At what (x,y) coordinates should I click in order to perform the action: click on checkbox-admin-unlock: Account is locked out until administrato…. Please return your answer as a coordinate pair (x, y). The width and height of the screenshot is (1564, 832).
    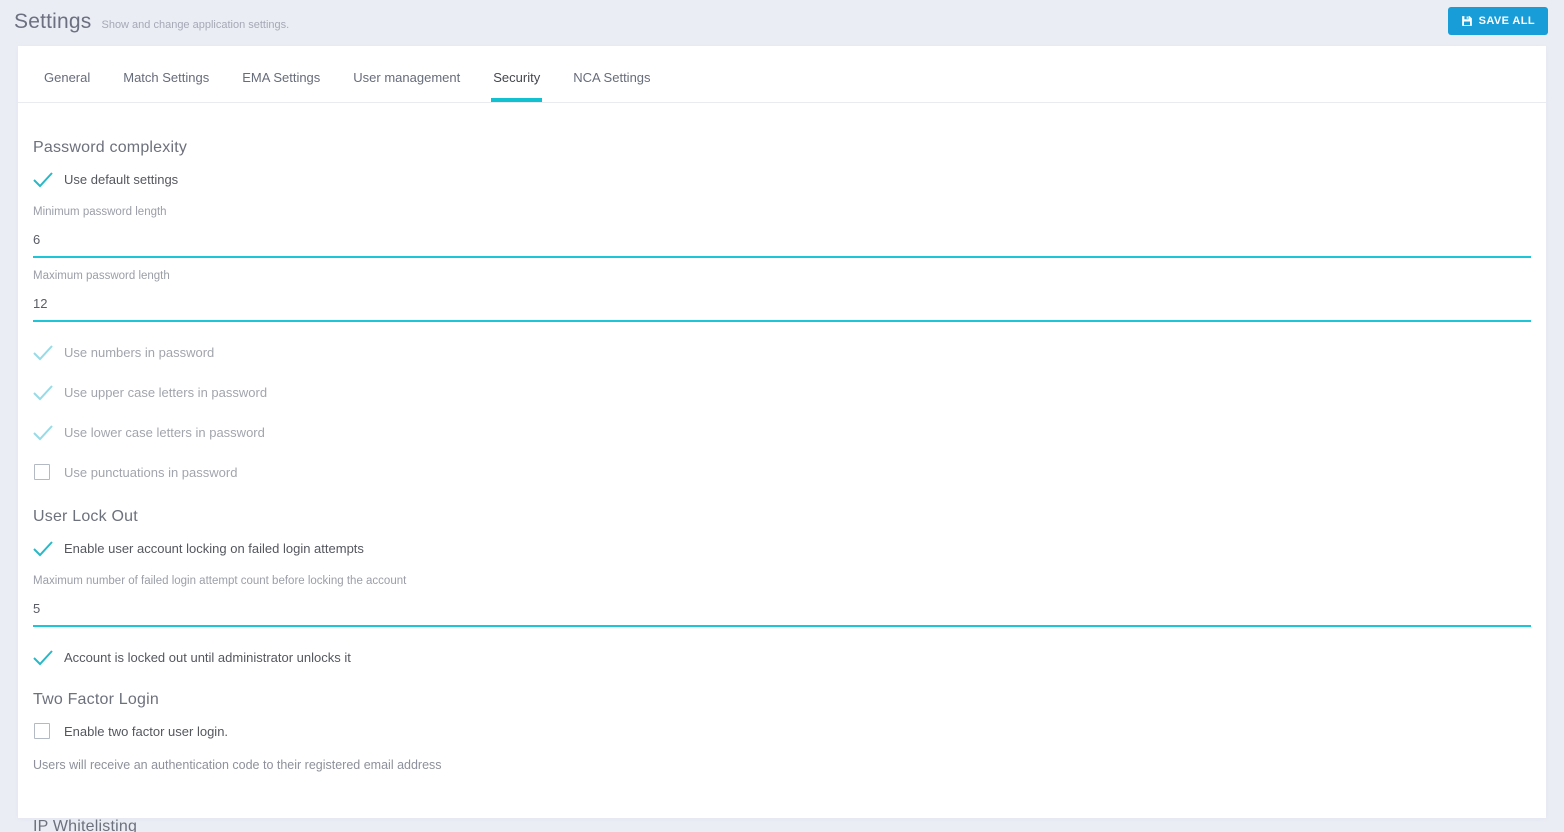
    Looking at the image, I should click on (782, 657).